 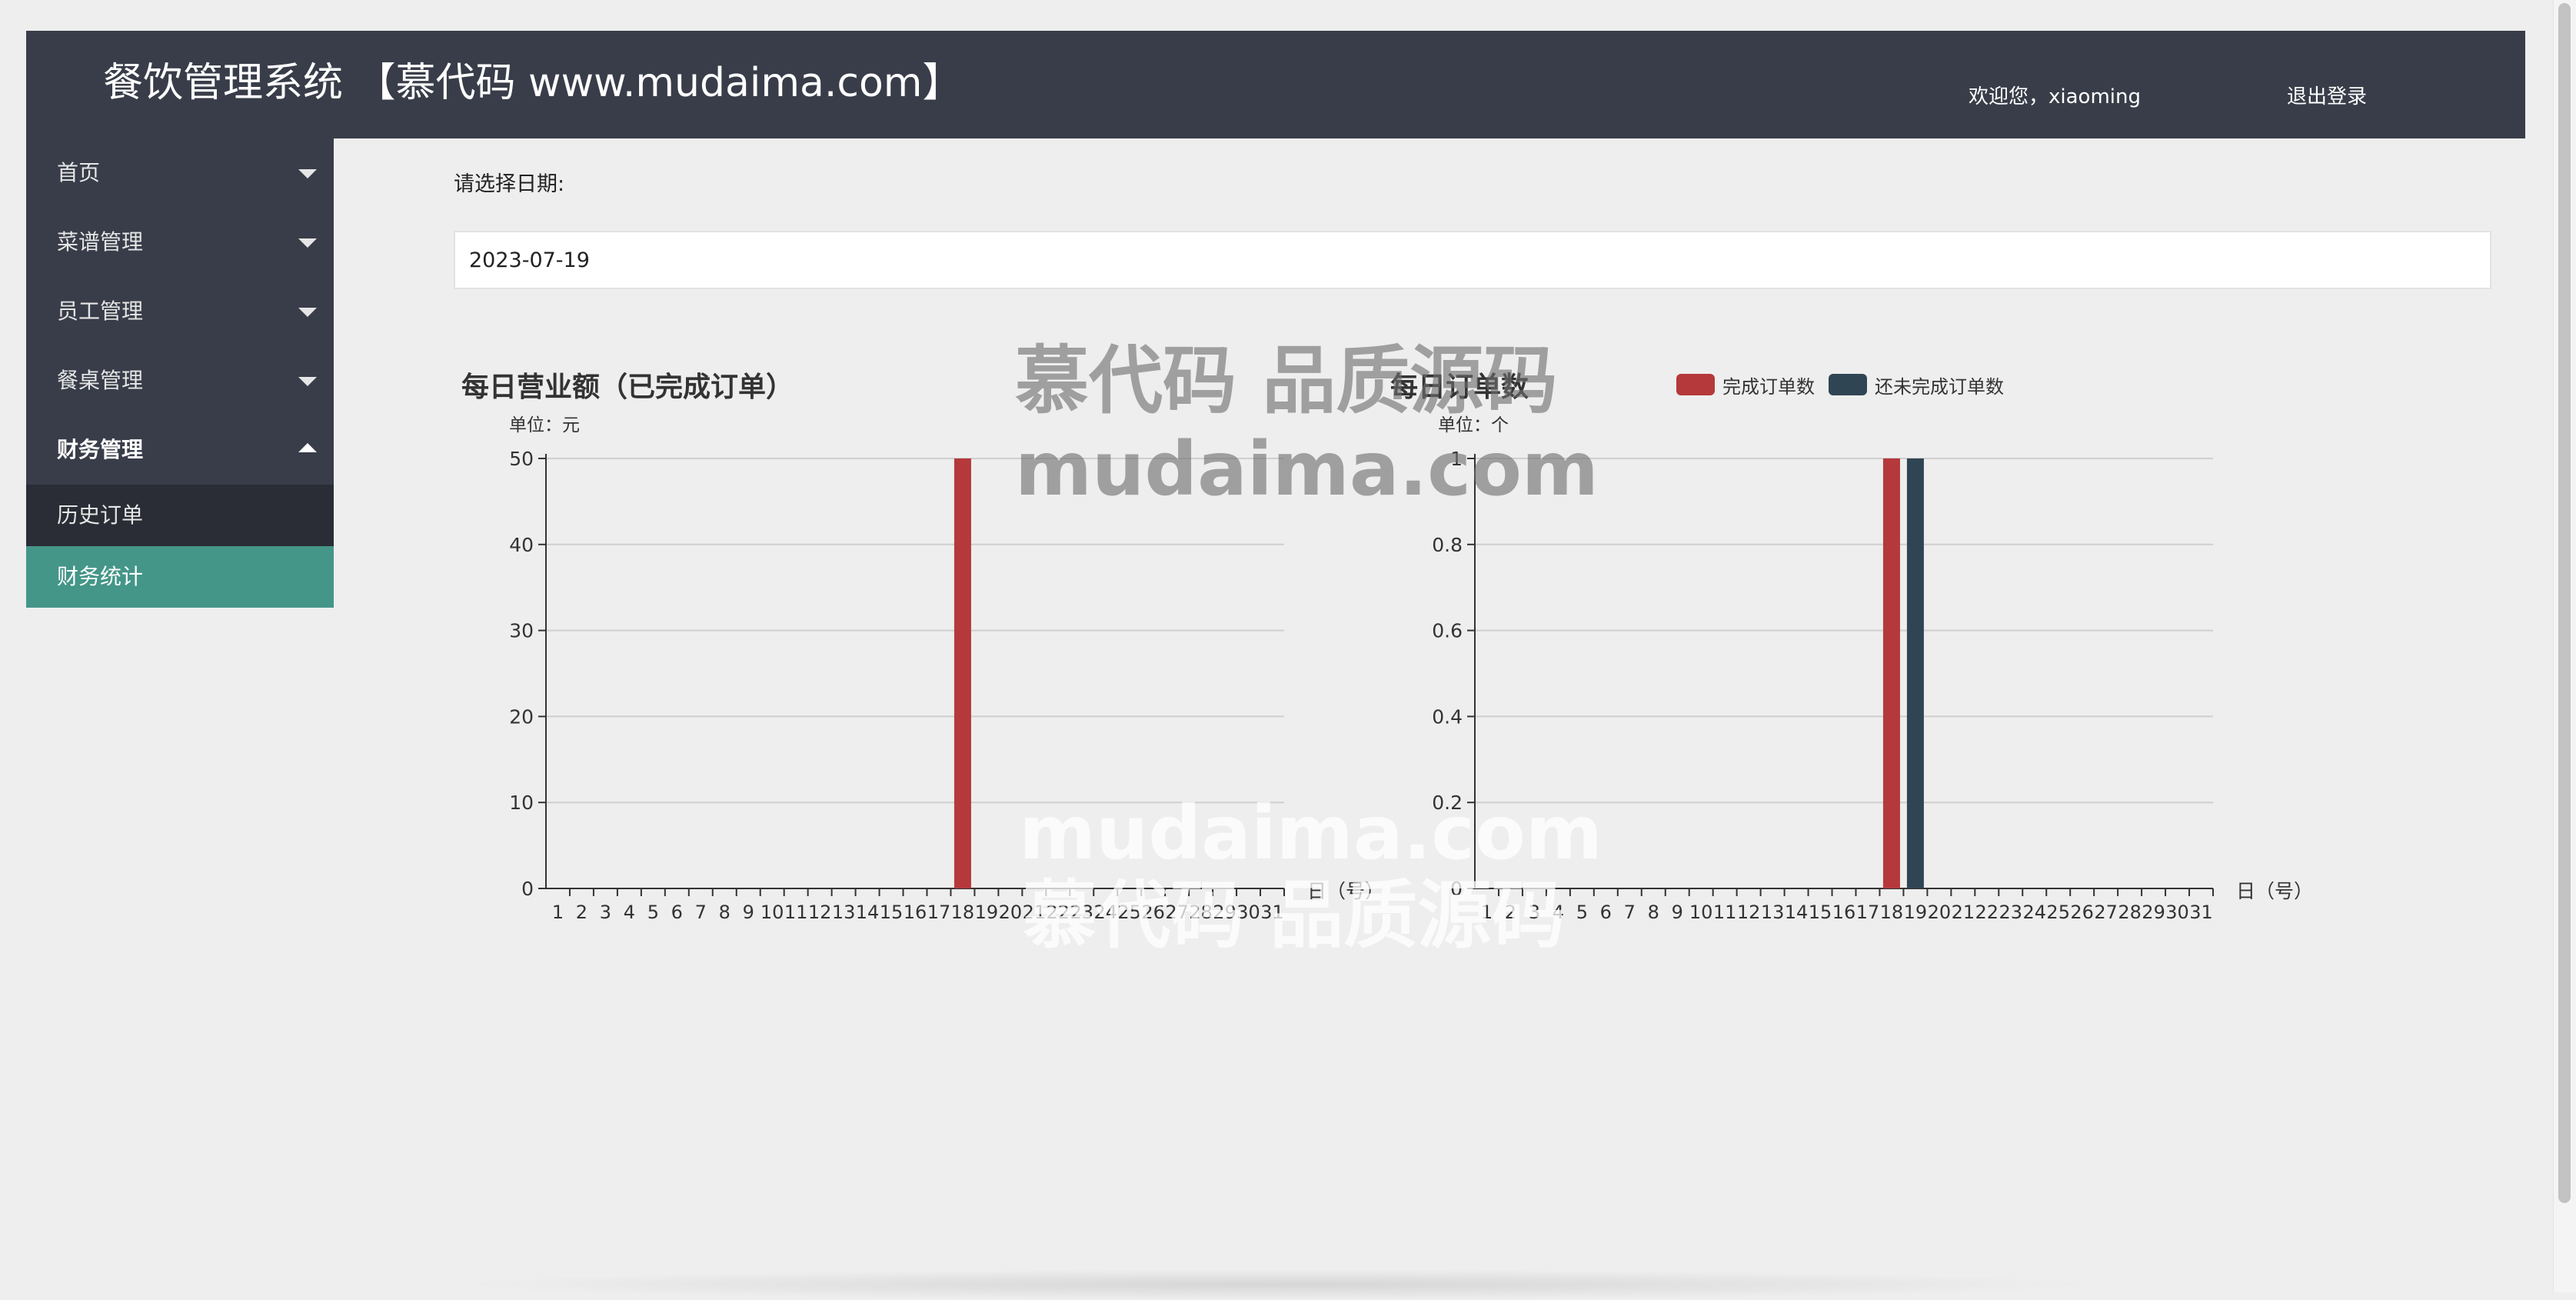 I want to click on orders-xtick-label: 31, so click(x=2201, y=912).